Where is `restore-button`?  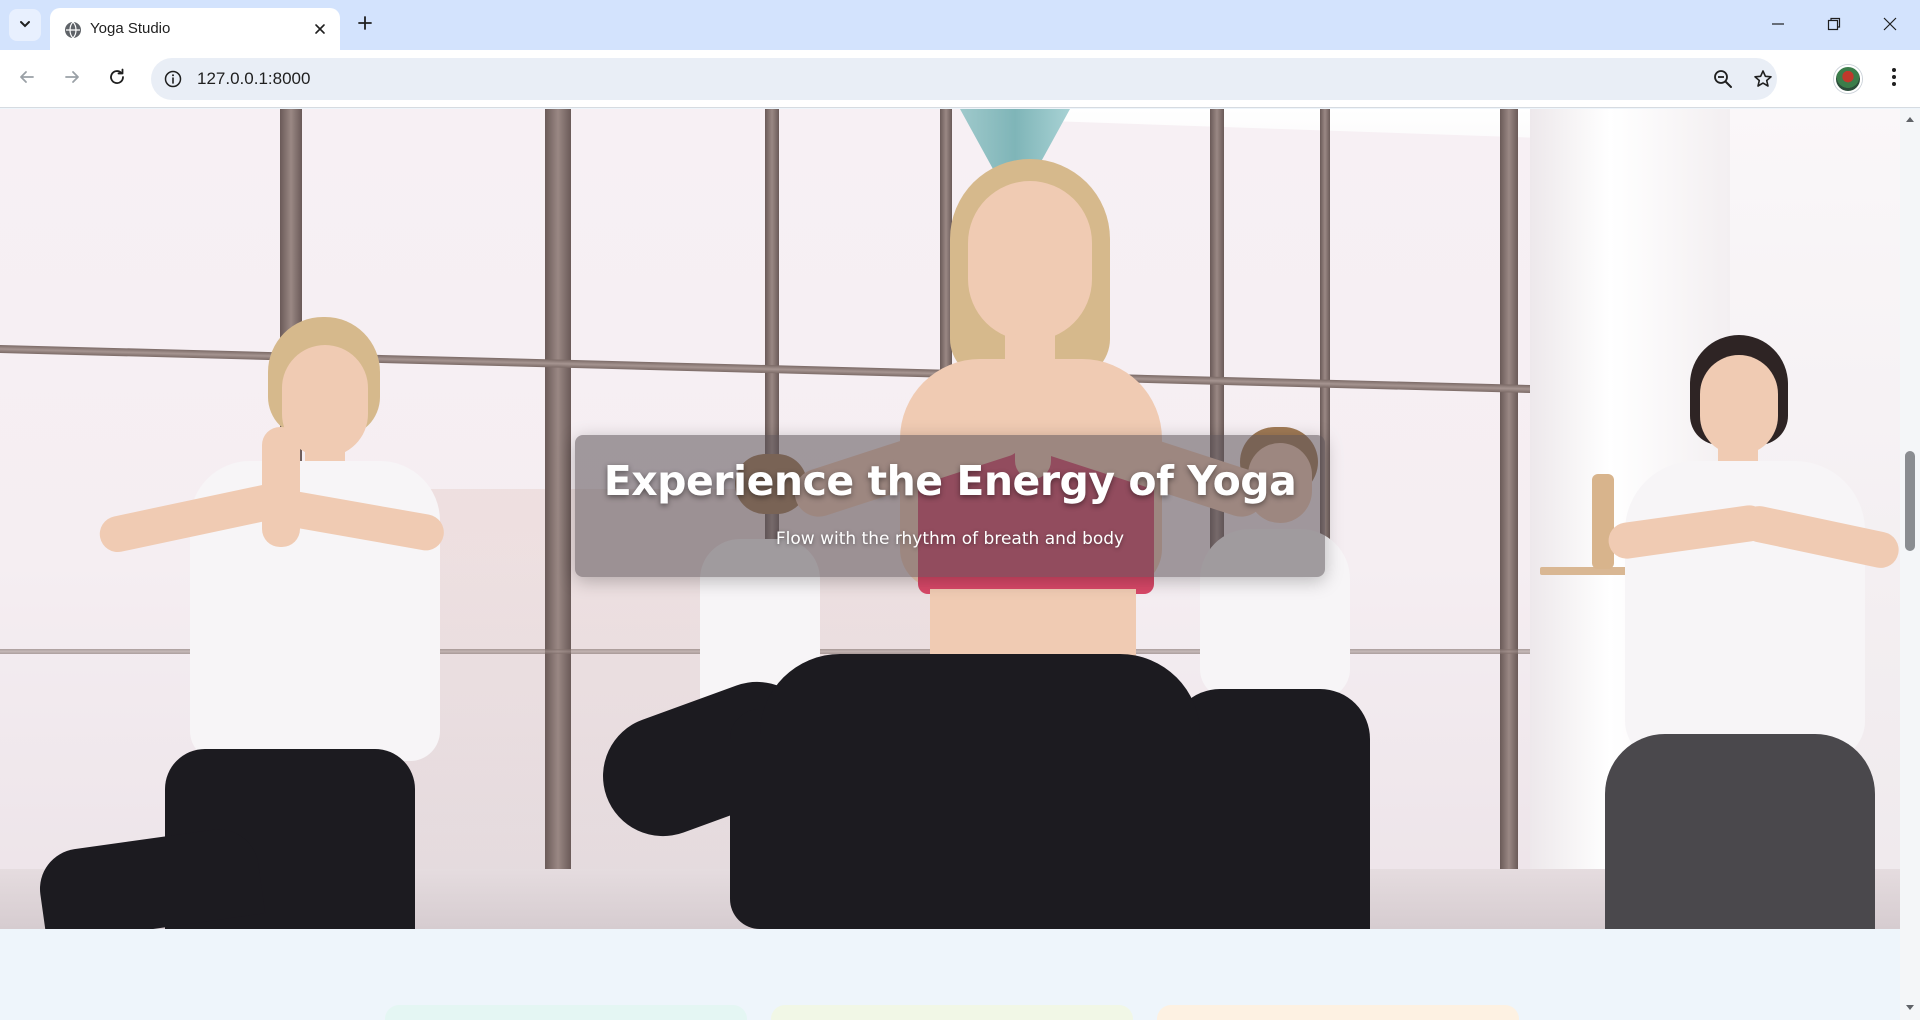 restore-button is located at coordinates (1834, 25).